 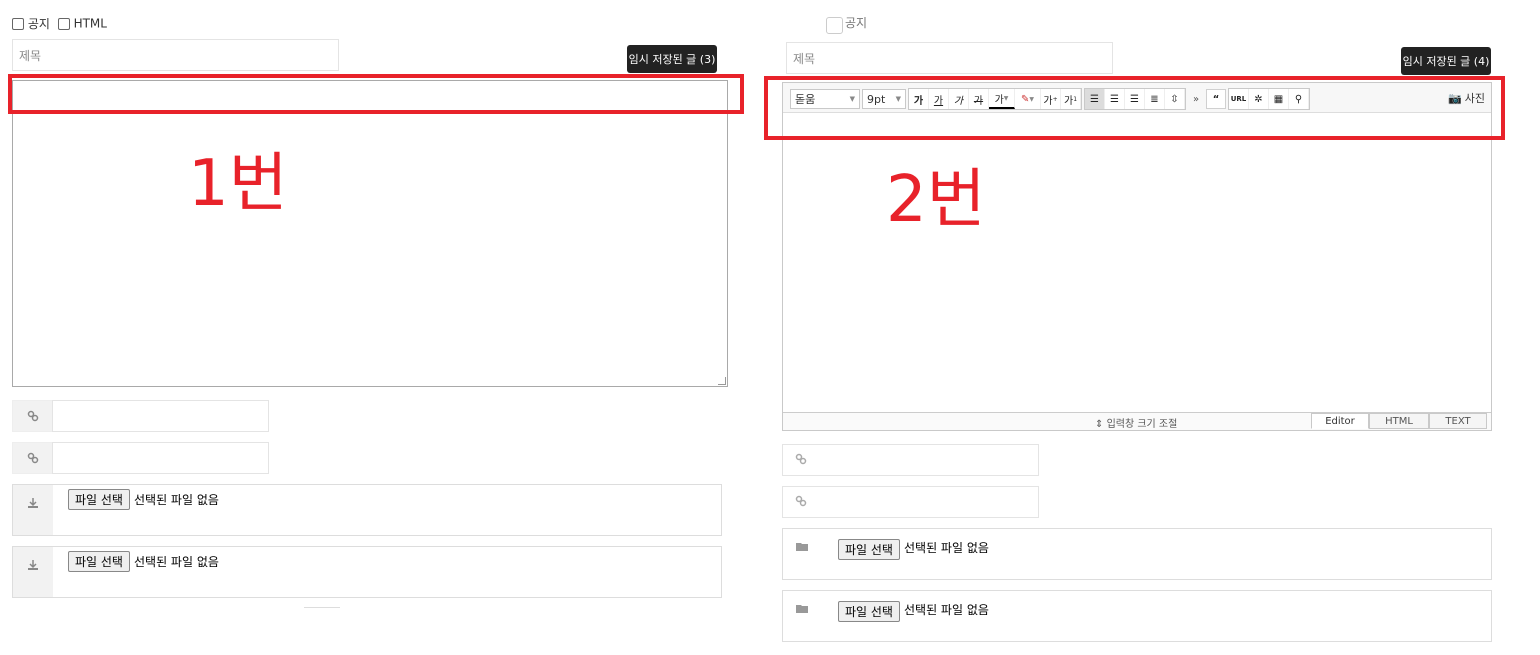 What do you see at coordinates (1142, 424) in the screenshot?
I see `resize-label: 입력창 크기 조절` at bounding box center [1142, 424].